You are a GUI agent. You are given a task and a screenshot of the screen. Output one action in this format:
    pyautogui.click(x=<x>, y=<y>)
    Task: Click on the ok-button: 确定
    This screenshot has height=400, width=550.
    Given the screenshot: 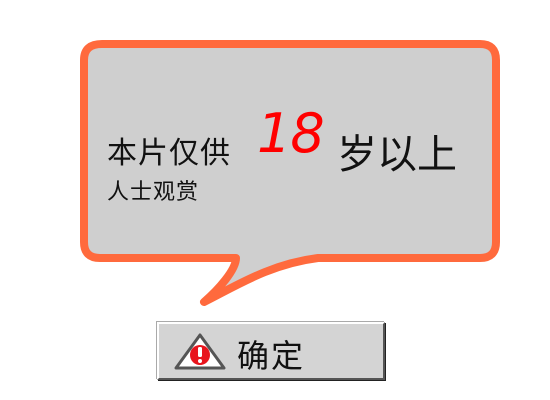 What is the action you would take?
    pyautogui.click(x=271, y=351)
    